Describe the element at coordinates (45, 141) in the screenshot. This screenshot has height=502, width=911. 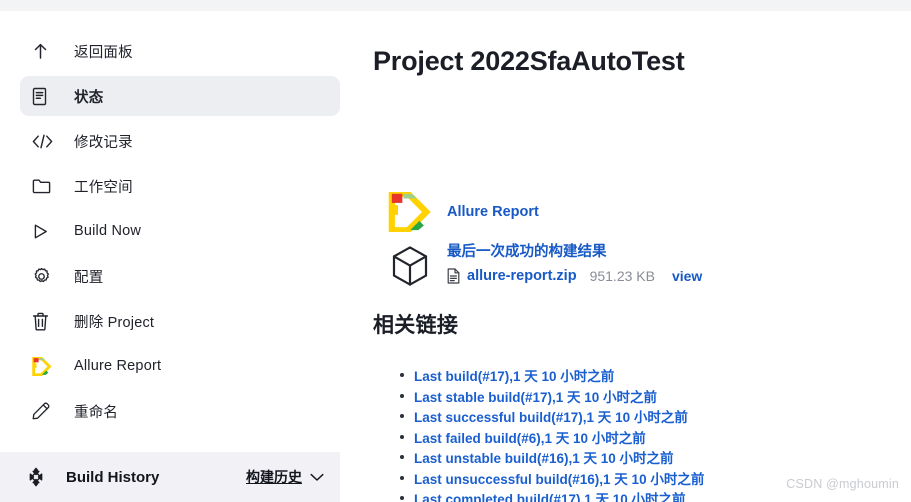
I see `code-brackets-icon` at that location.